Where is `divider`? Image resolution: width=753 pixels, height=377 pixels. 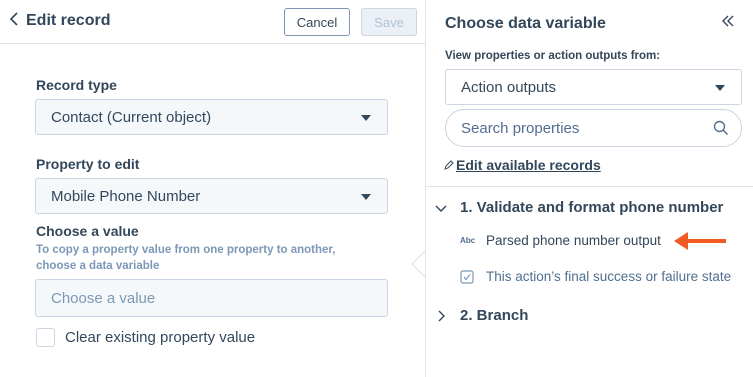
divider is located at coordinates (589, 186).